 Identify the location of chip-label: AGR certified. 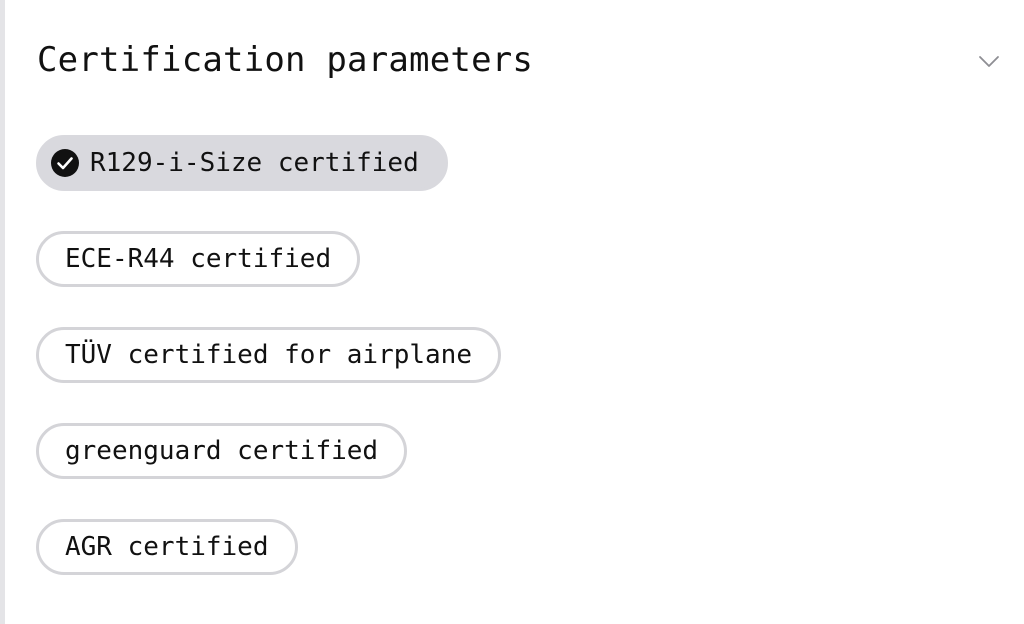
(167, 547).